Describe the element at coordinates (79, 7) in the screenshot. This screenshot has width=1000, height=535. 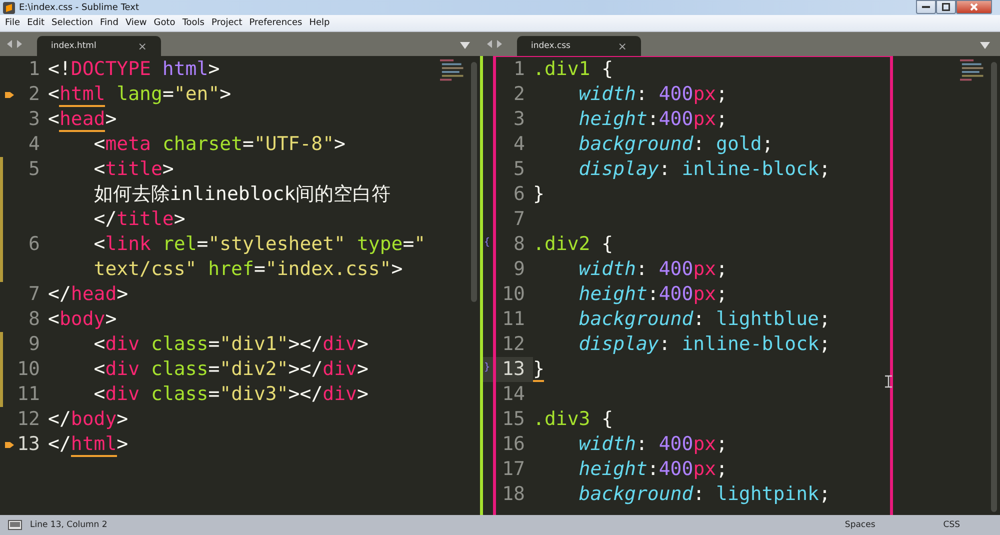
I see `window-title: E:\index.css - Sublime Text` at that location.